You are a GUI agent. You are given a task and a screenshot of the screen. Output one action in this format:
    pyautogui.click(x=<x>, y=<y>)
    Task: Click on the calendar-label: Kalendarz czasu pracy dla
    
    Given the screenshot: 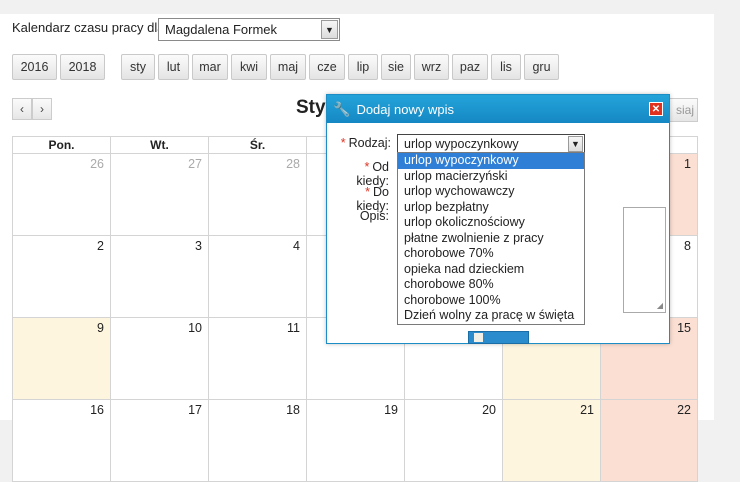 What is the action you would take?
    pyautogui.click(x=88, y=27)
    